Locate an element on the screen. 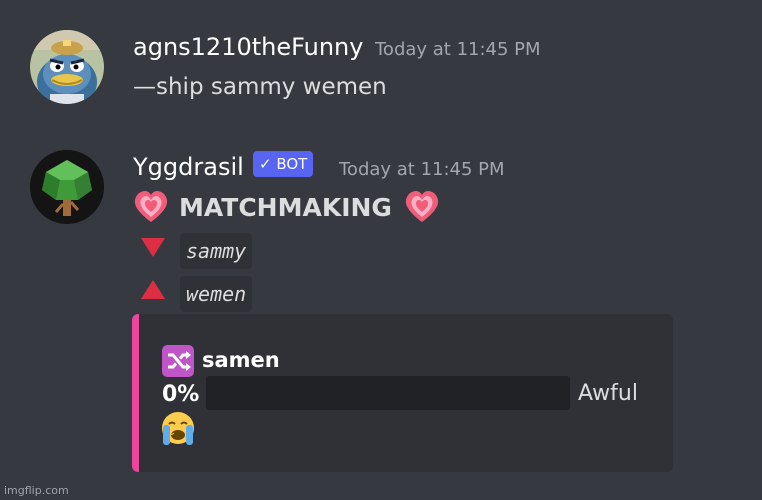 Image resolution: width=762 pixels, height=500 pixels. message-text: —ship sammy wemen is located at coordinates (260, 87).